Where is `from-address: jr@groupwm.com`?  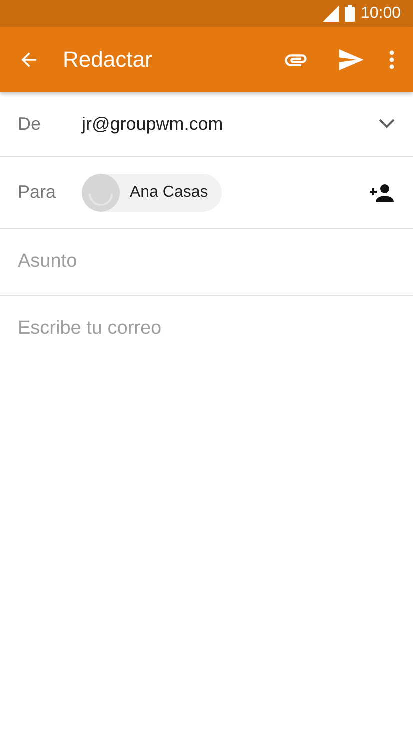 from-address: jr@groupwm.com is located at coordinates (153, 124).